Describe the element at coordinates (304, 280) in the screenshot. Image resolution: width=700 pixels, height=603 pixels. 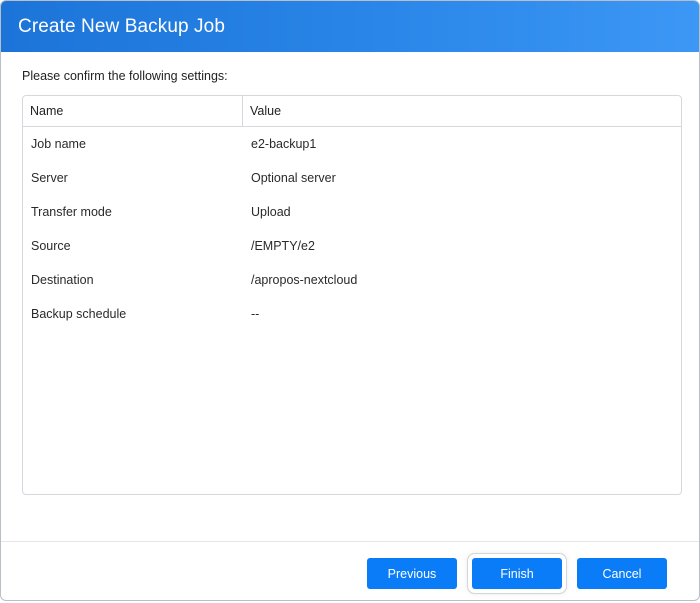
I see `row-value: /apropos-nextcloud` at that location.